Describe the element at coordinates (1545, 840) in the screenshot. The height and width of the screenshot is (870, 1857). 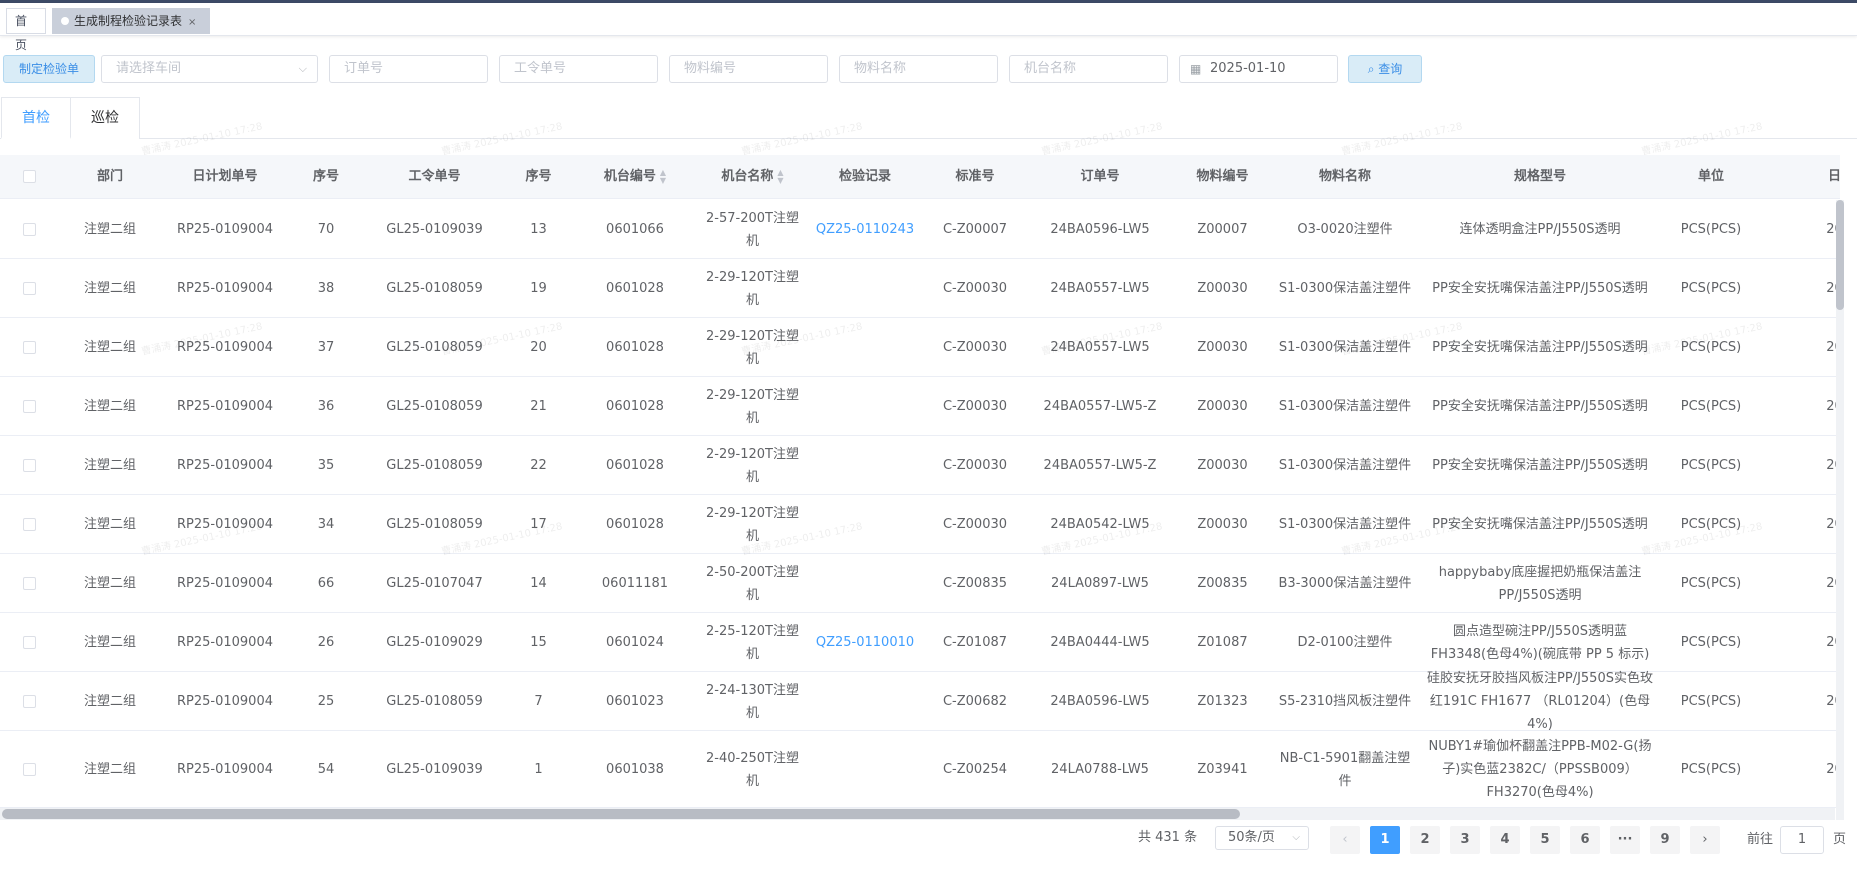
I see `page-number-button: 5` at that location.